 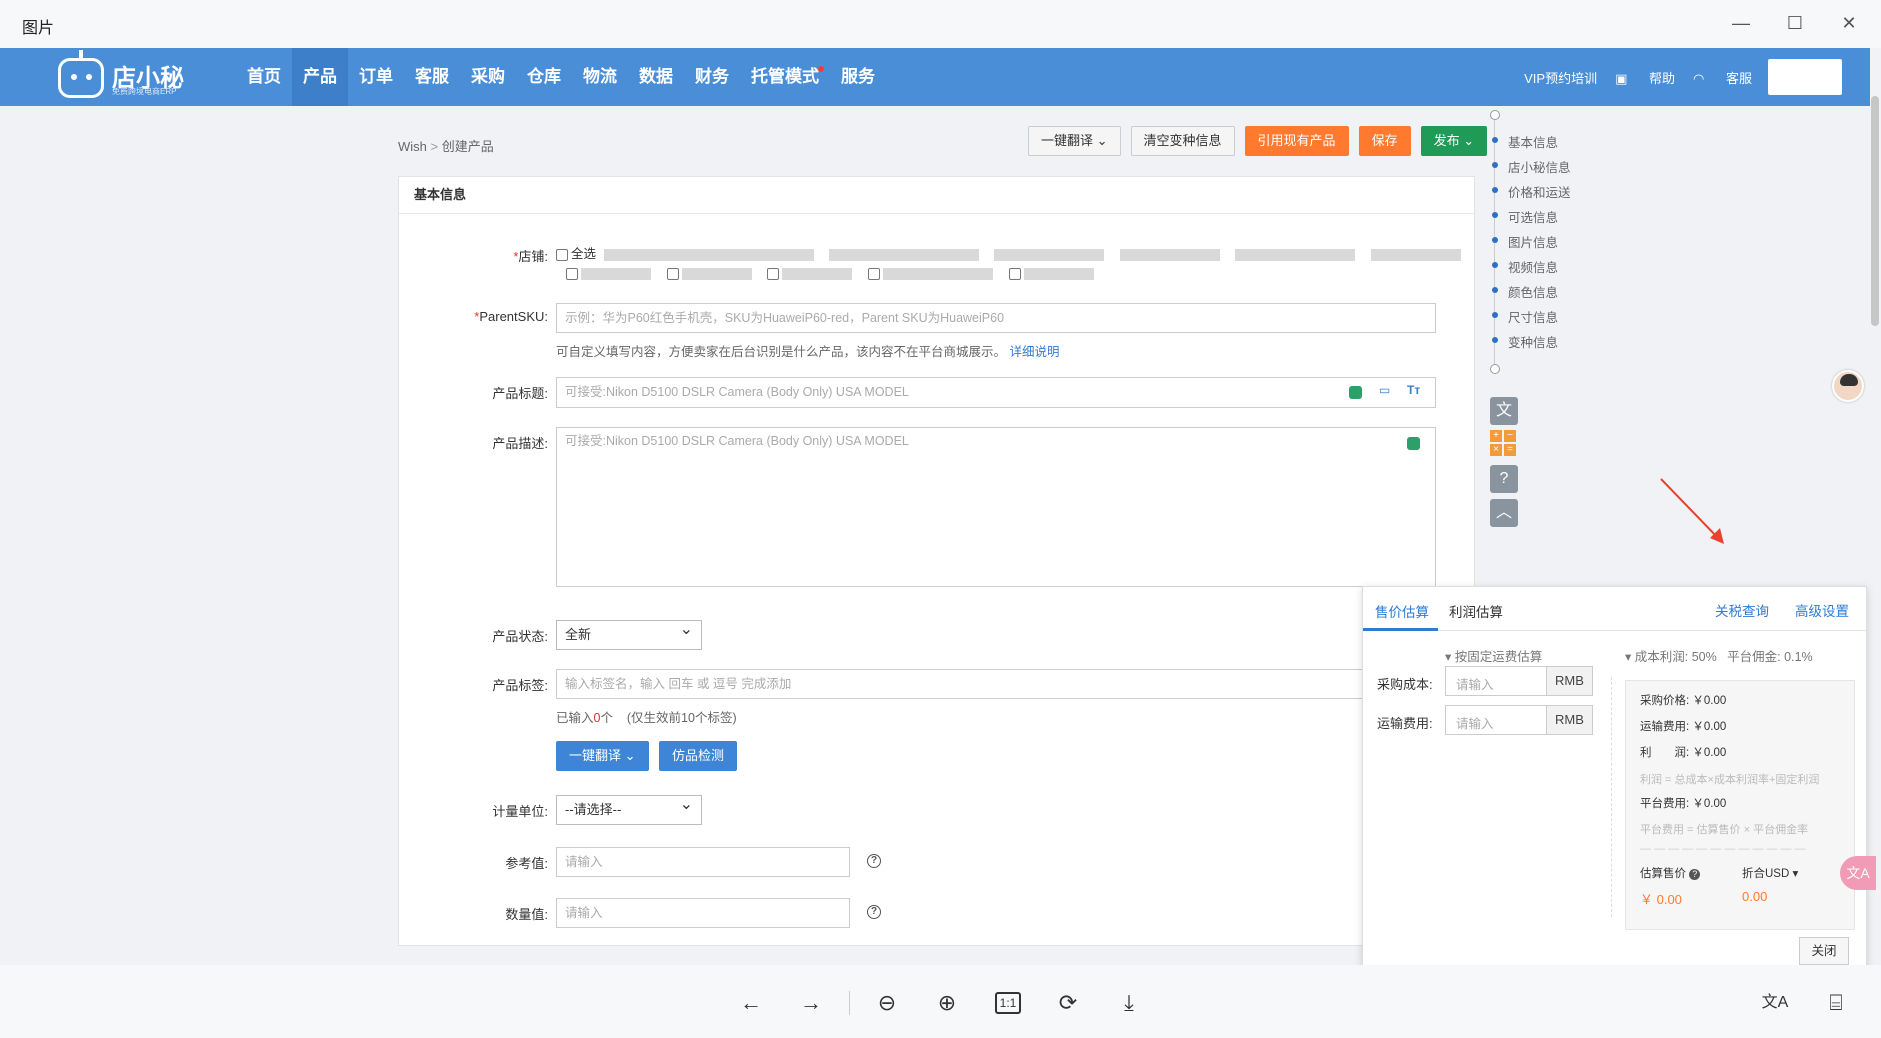 I want to click on tab-profit-estimate: 利润估算, so click(x=1476, y=611).